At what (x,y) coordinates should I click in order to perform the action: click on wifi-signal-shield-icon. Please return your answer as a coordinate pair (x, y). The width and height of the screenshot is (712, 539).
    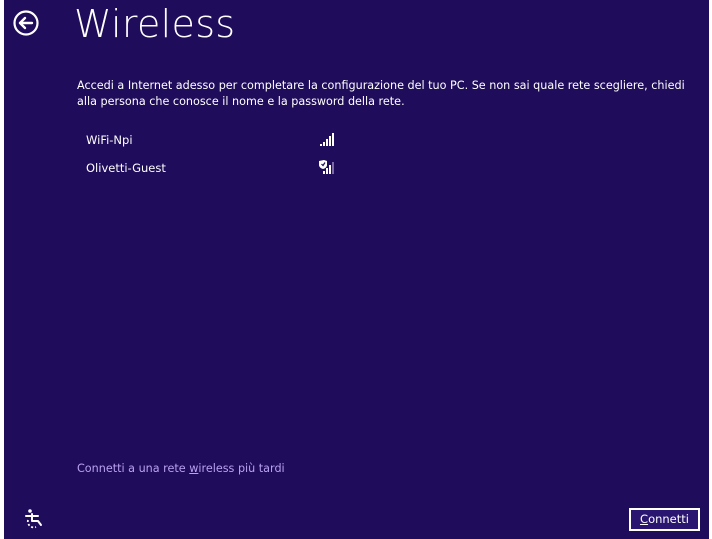
    Looking at the image, I should click on (328, 168).